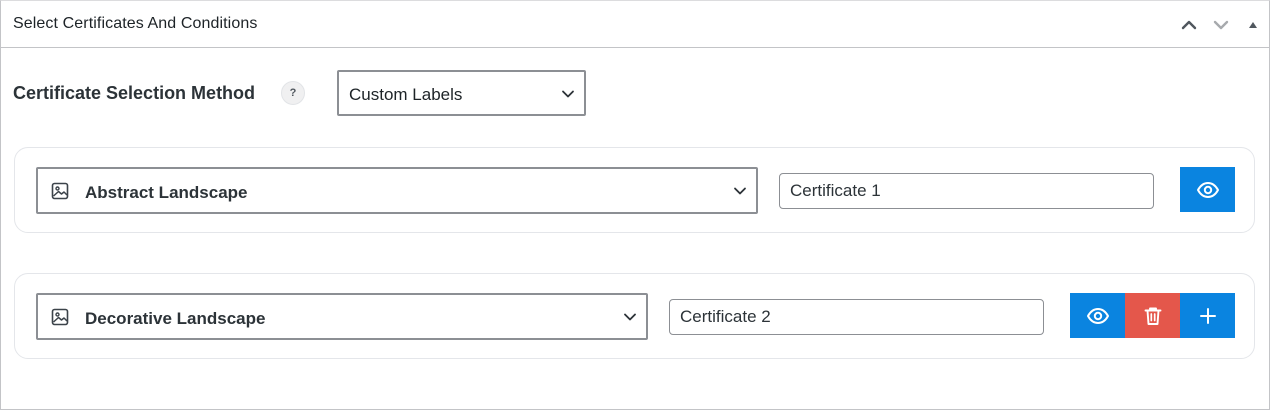 This screenshot has height=410, width=1270. I want to click on help-icon: ?, so click(293, 93).